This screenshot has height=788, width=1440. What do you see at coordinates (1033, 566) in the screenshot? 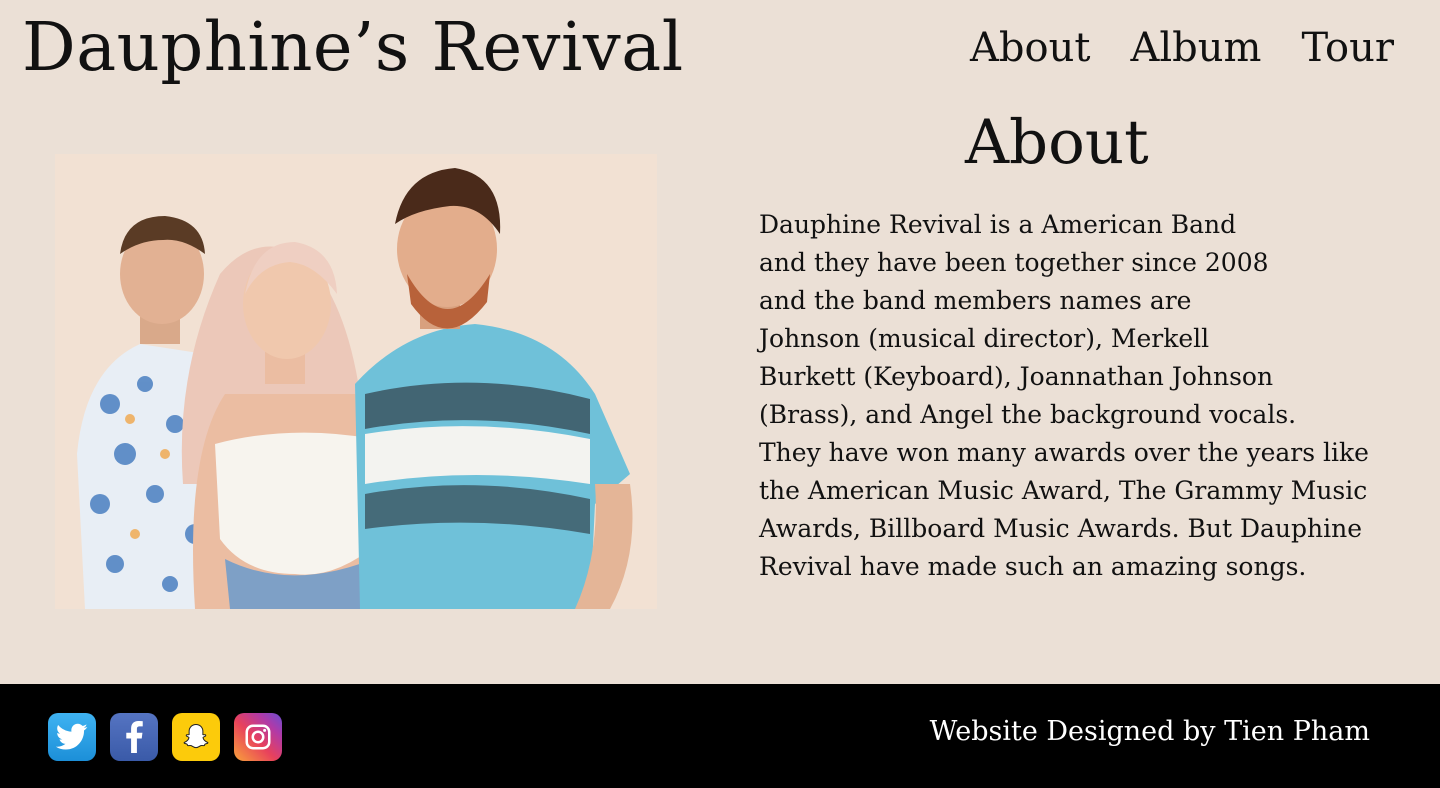
I see `about-line: Revival have made such an amazing songs.` at bounding box center [1033, 566].